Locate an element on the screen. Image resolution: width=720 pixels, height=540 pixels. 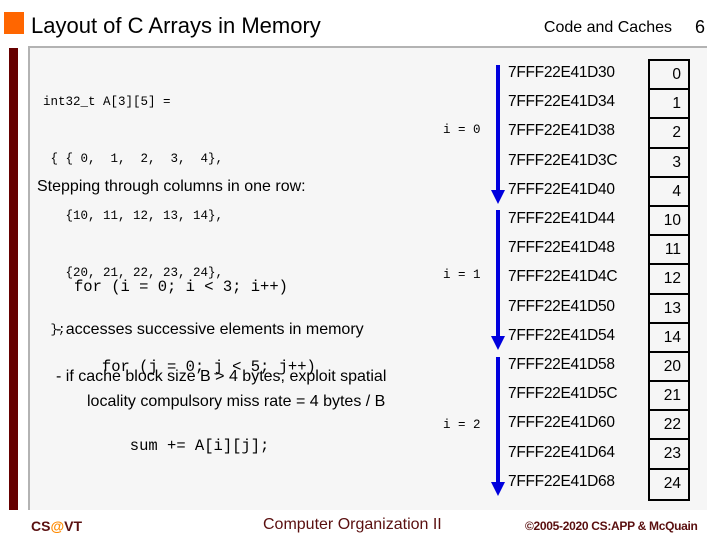
footer-org-cs: CS is located at coordinates (41, 526).